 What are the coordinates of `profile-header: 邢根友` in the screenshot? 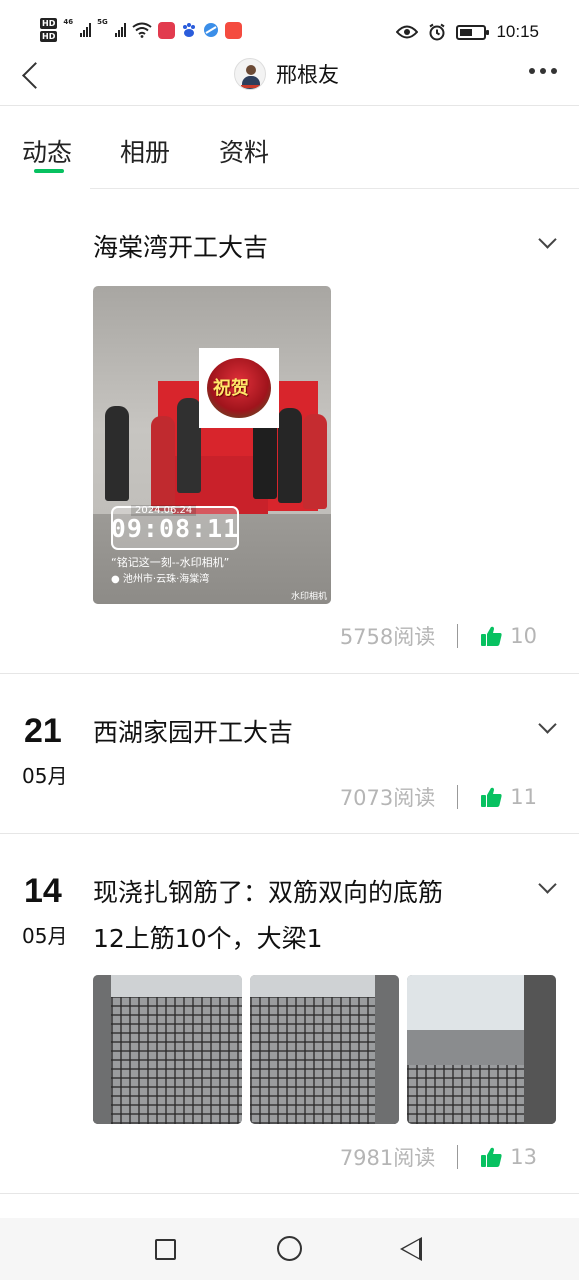 It's located at (286, 74).